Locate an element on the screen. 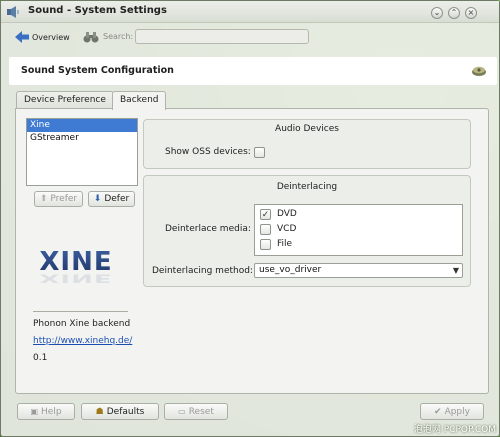 The height and width of the screenshot is (437, 500). arrow-down-icon: ⬇ is located at coordinates (97, 199).